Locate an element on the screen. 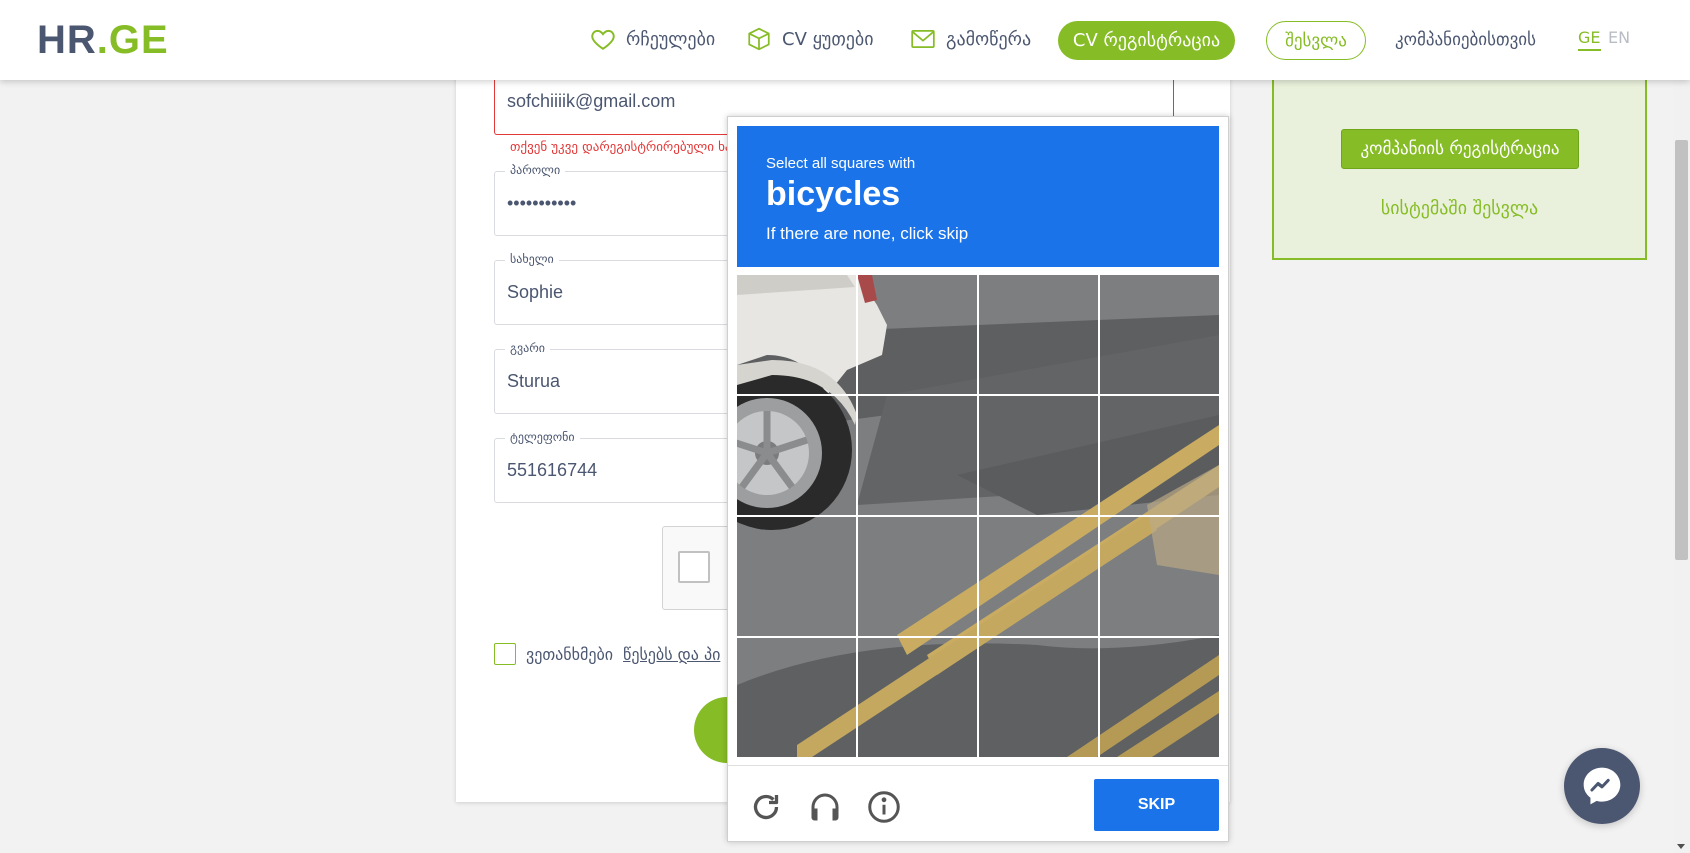  phone-label: ტელეფონი is located at coordinates (542, 437).